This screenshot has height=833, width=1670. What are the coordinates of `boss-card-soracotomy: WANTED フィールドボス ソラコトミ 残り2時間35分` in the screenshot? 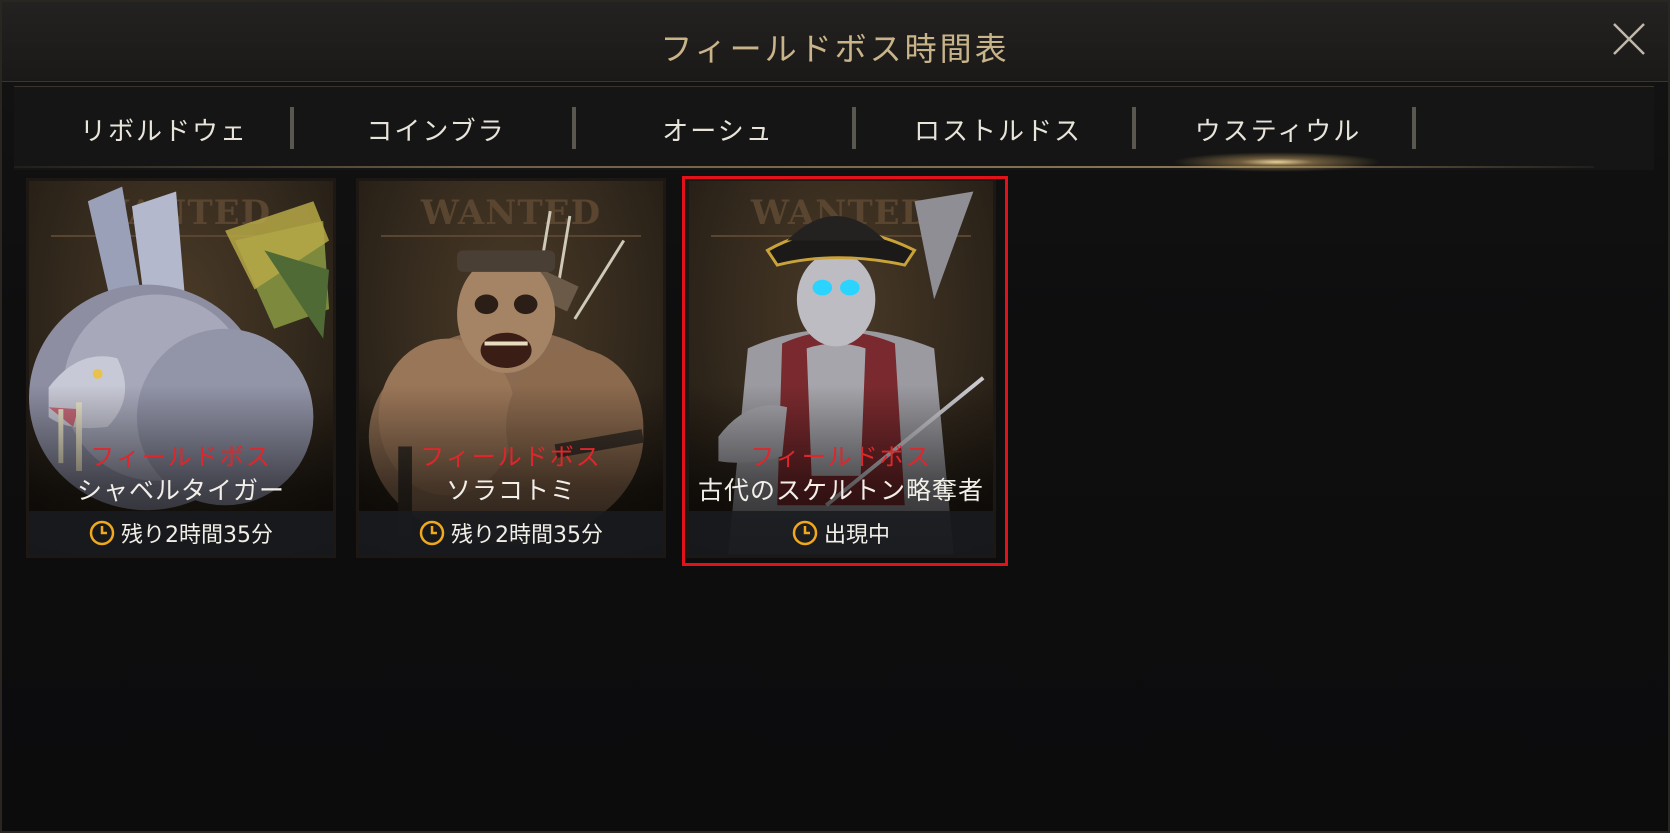 It's located at (511, 368).